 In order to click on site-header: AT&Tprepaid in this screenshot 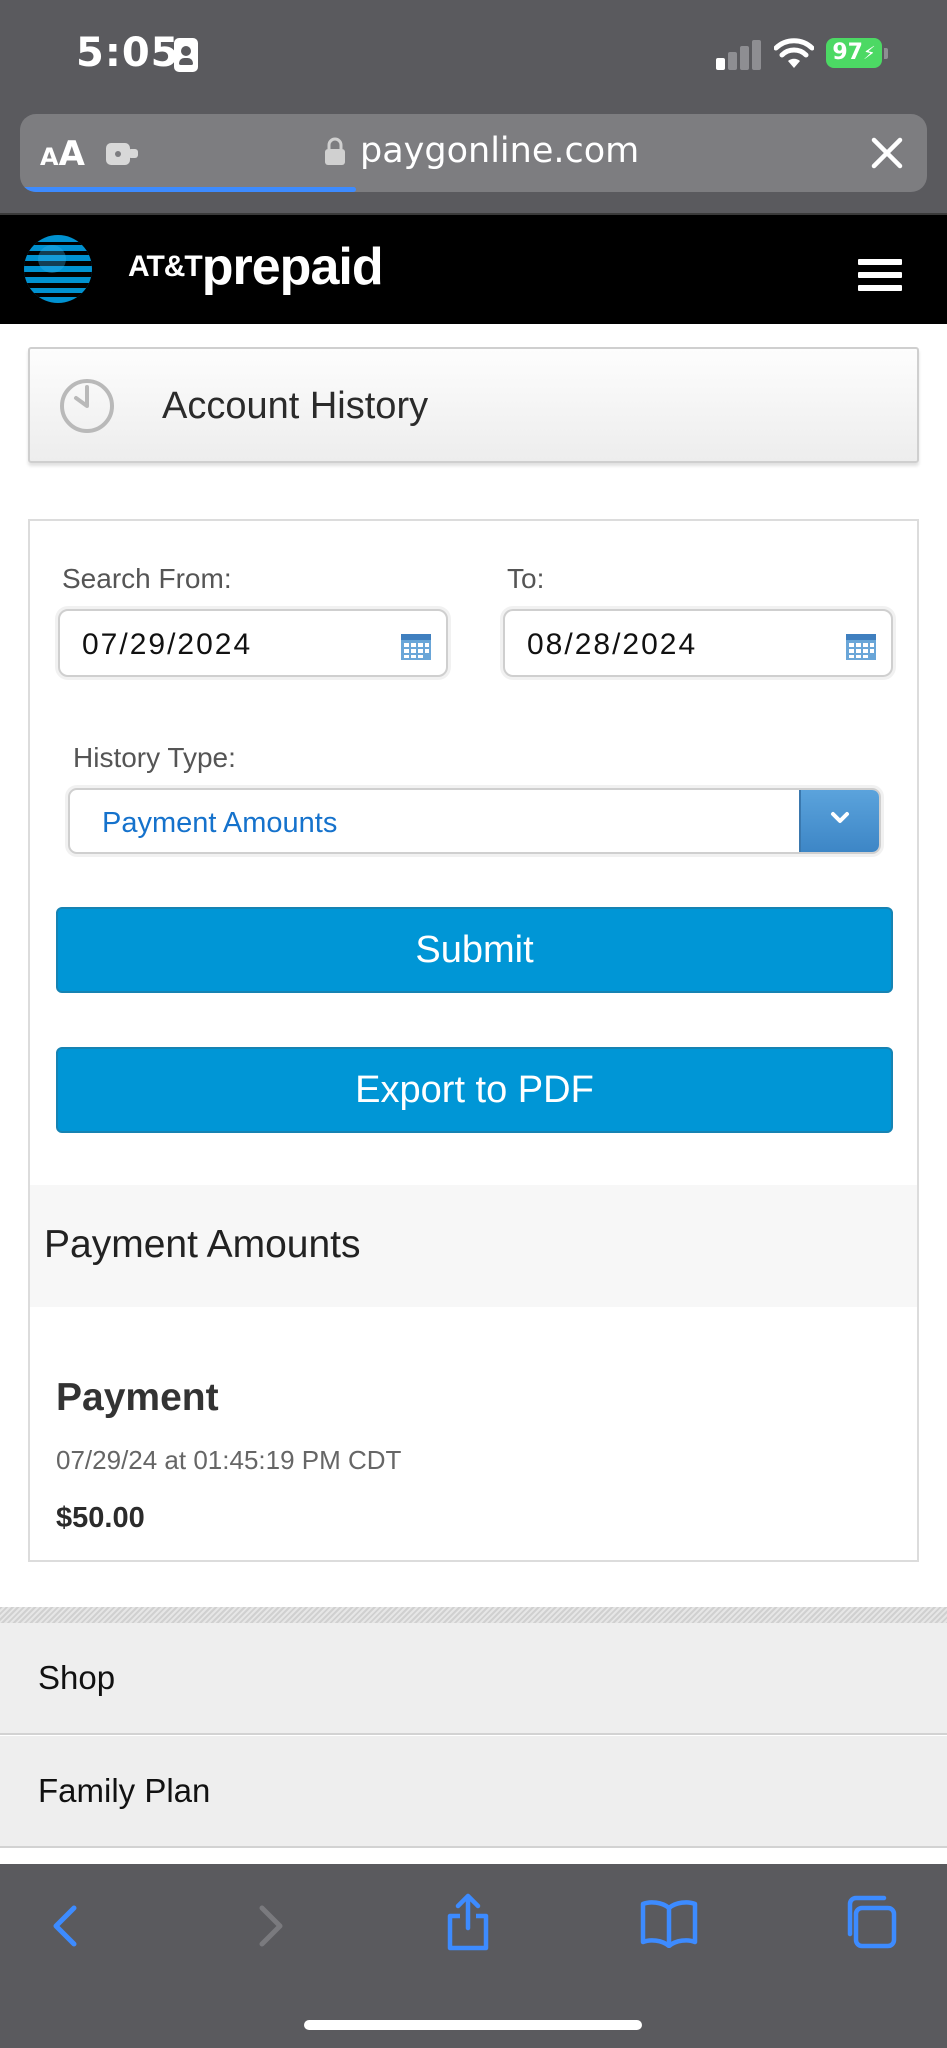, I will do `click(473, 268)`.